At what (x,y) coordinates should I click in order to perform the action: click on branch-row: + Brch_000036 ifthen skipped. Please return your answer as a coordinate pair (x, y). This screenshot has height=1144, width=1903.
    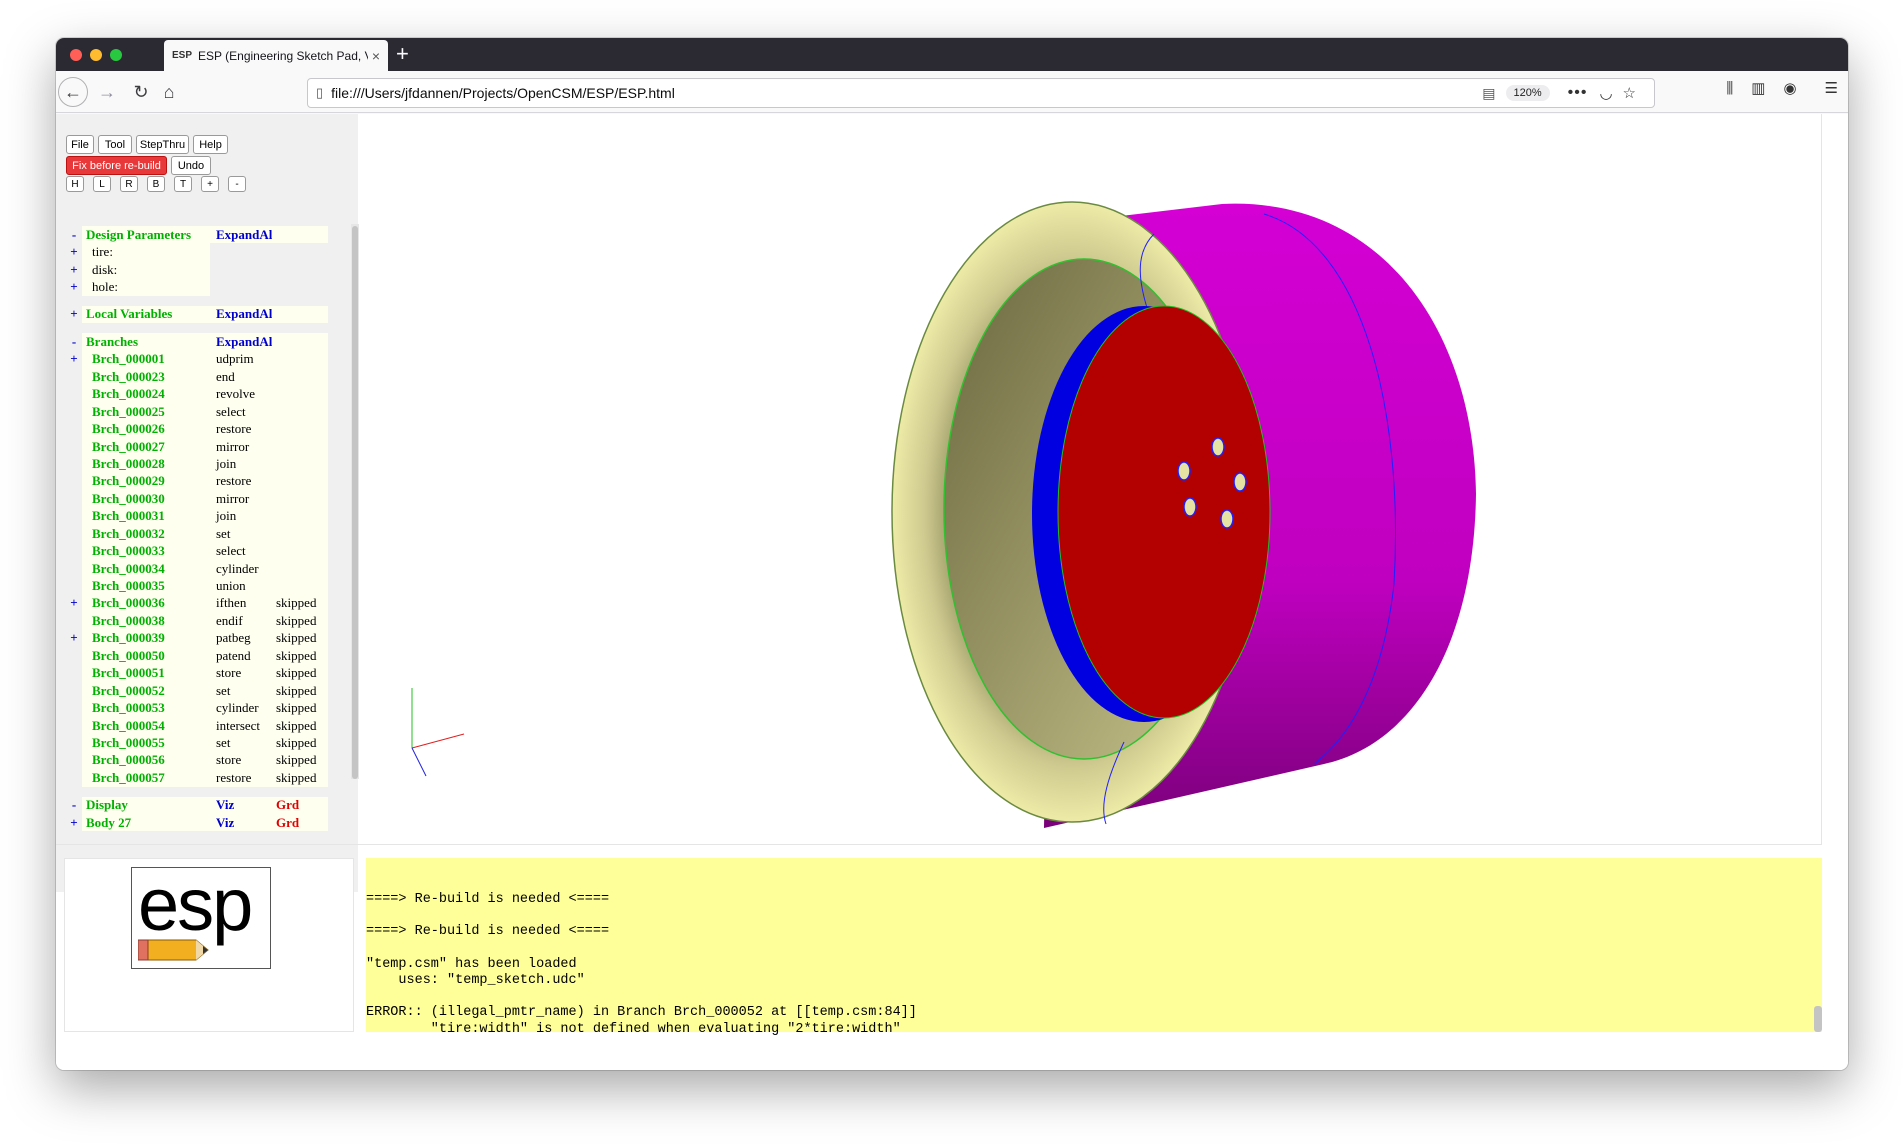
    Looking at the image, I should click on (203, 603).